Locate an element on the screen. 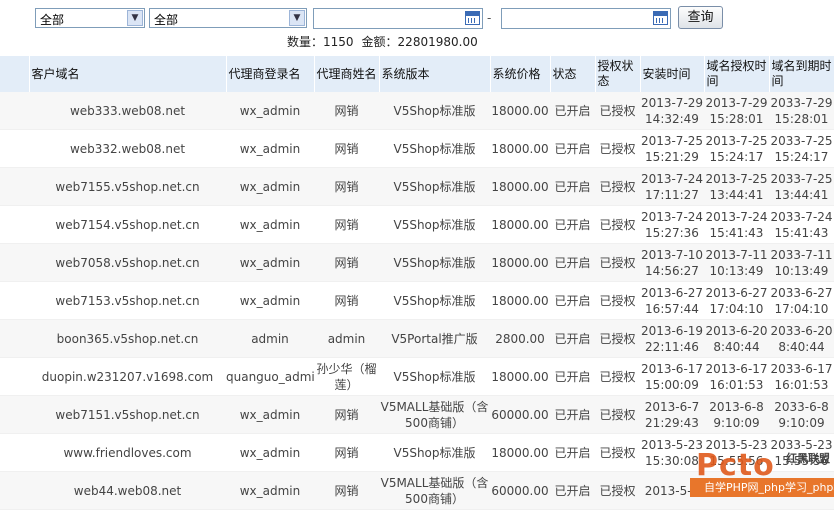 The image size is (834, 510). agent-select: 全部 ▼ is located at coordinates (90, 18).